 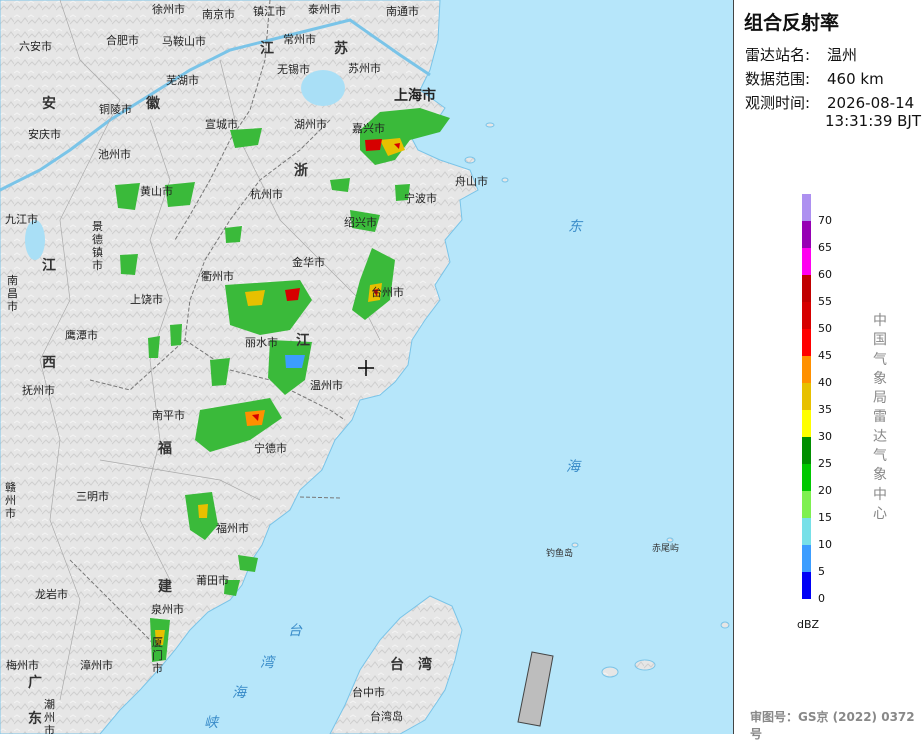 What do you see at coordinates (792, 23) in the screenshot?
I see `panel-title: 组合反射率` at bounding box center [792, 23].